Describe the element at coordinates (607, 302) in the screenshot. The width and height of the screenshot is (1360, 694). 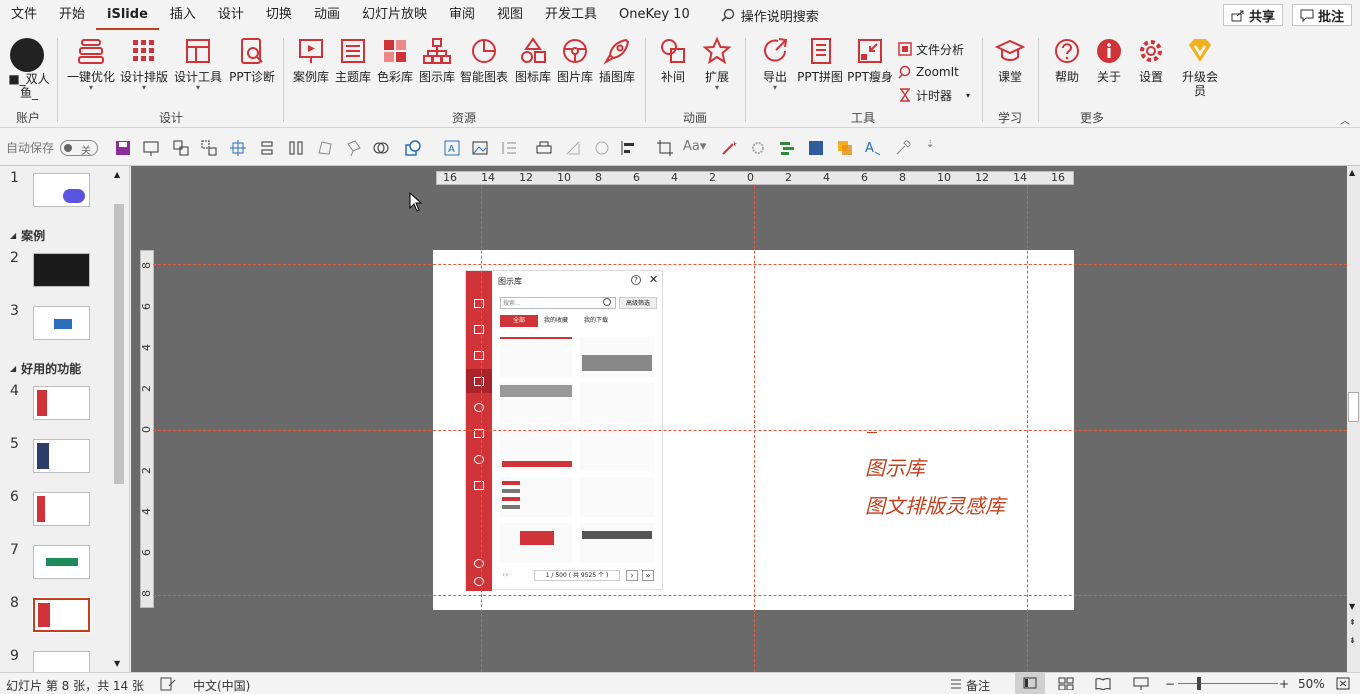
I see `search-icon` at that location.